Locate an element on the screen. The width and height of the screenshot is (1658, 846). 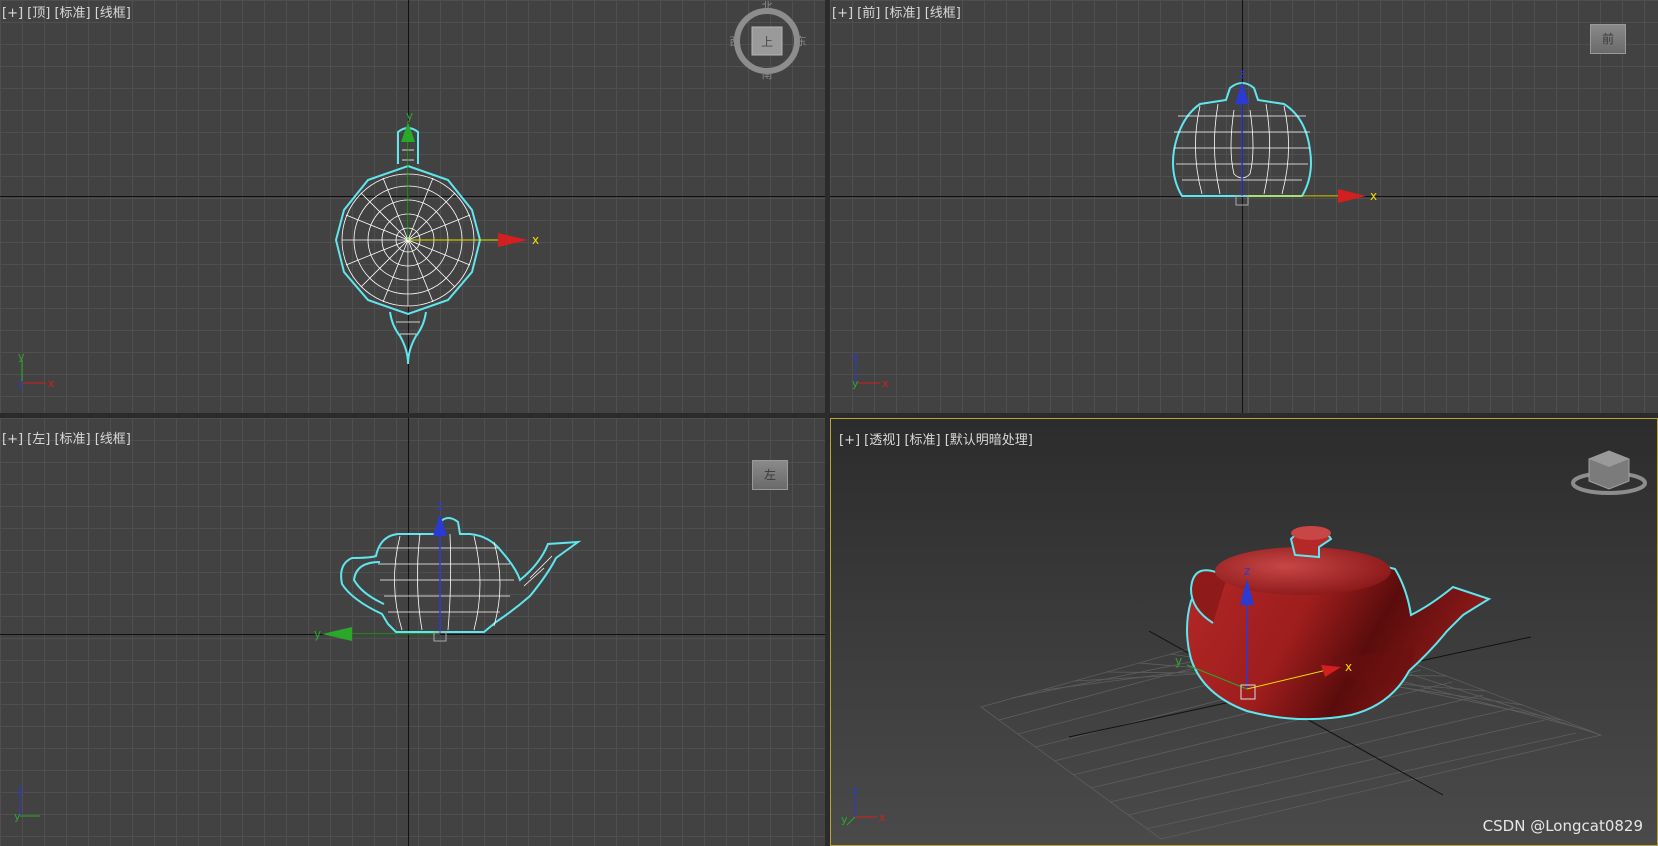
axis-tripod-left: z y is located at coordinates (27, 803).